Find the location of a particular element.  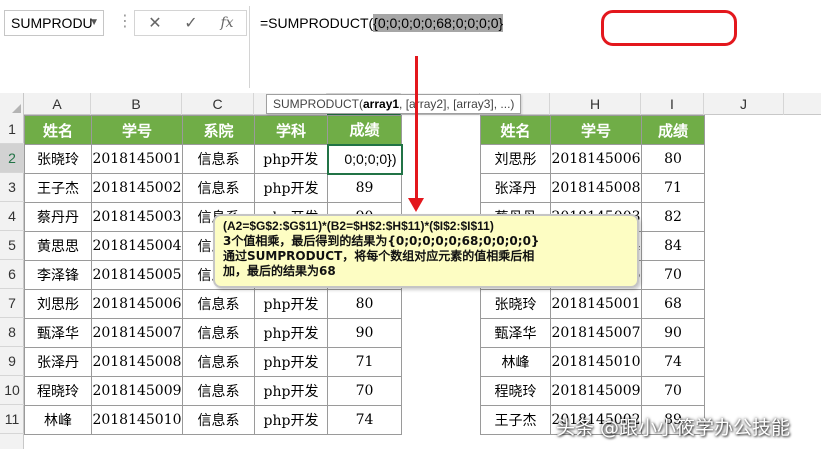

column-header-b: B is located at coordinates (136, 104).